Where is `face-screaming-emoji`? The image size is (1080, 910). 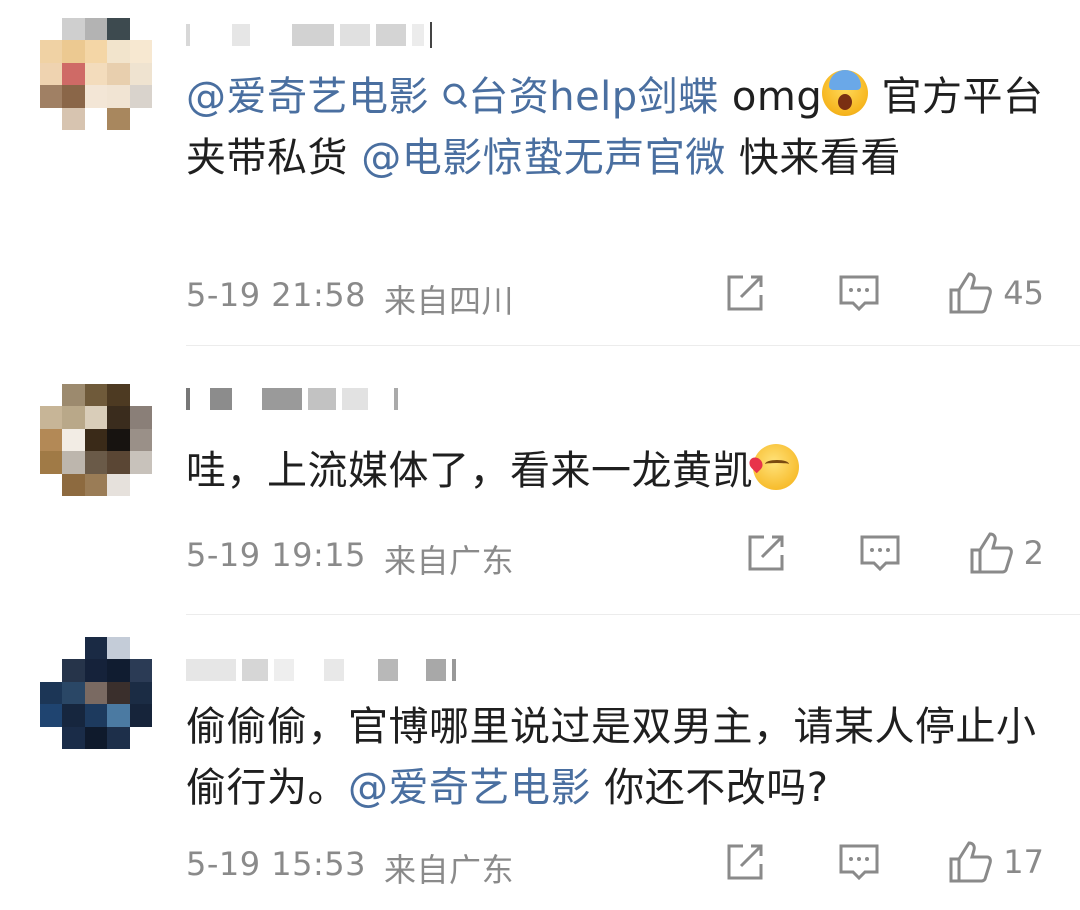
face-screaming-emoji is located at coordinates (845, 93).